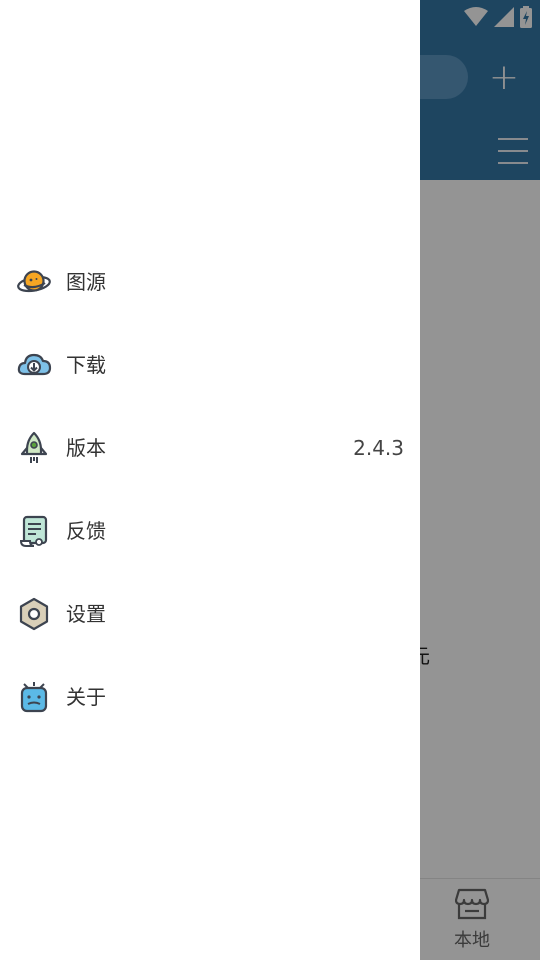 Image resolution: width=540 pixels, height=961 pixels. I want to click on drawer-label-about: 关于, so click(86, 697).